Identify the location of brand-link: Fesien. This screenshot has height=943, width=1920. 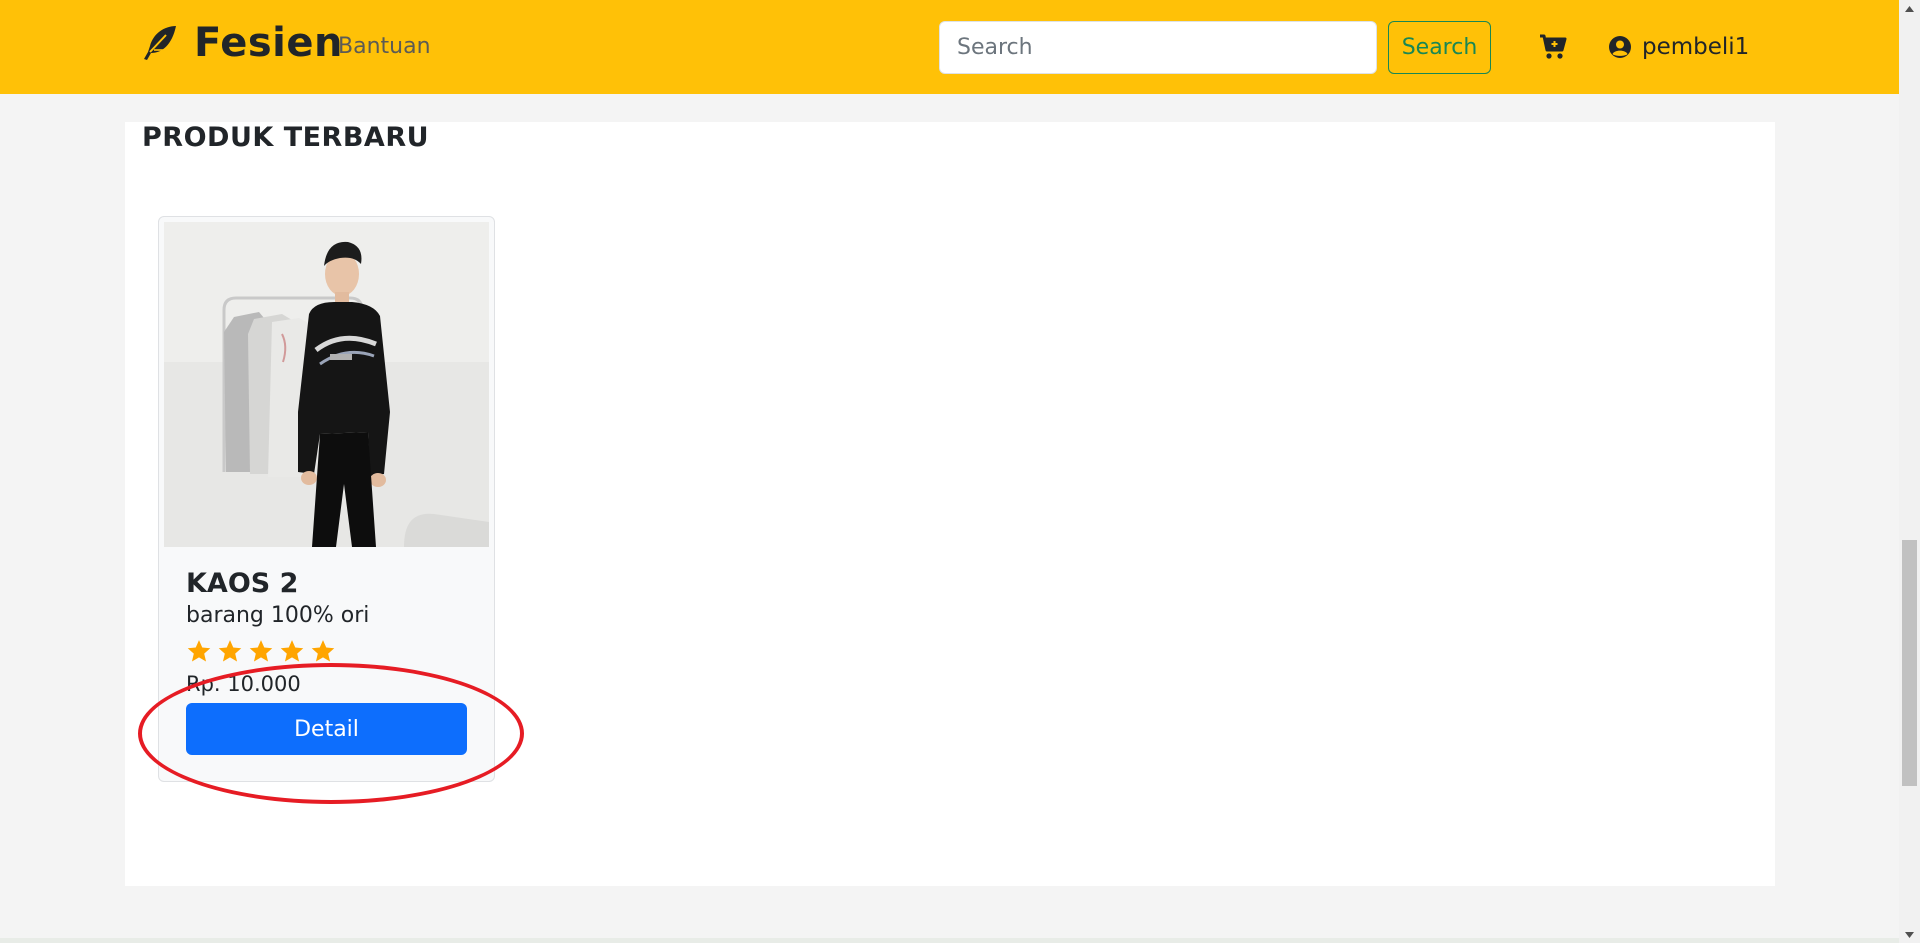
(241, 43).